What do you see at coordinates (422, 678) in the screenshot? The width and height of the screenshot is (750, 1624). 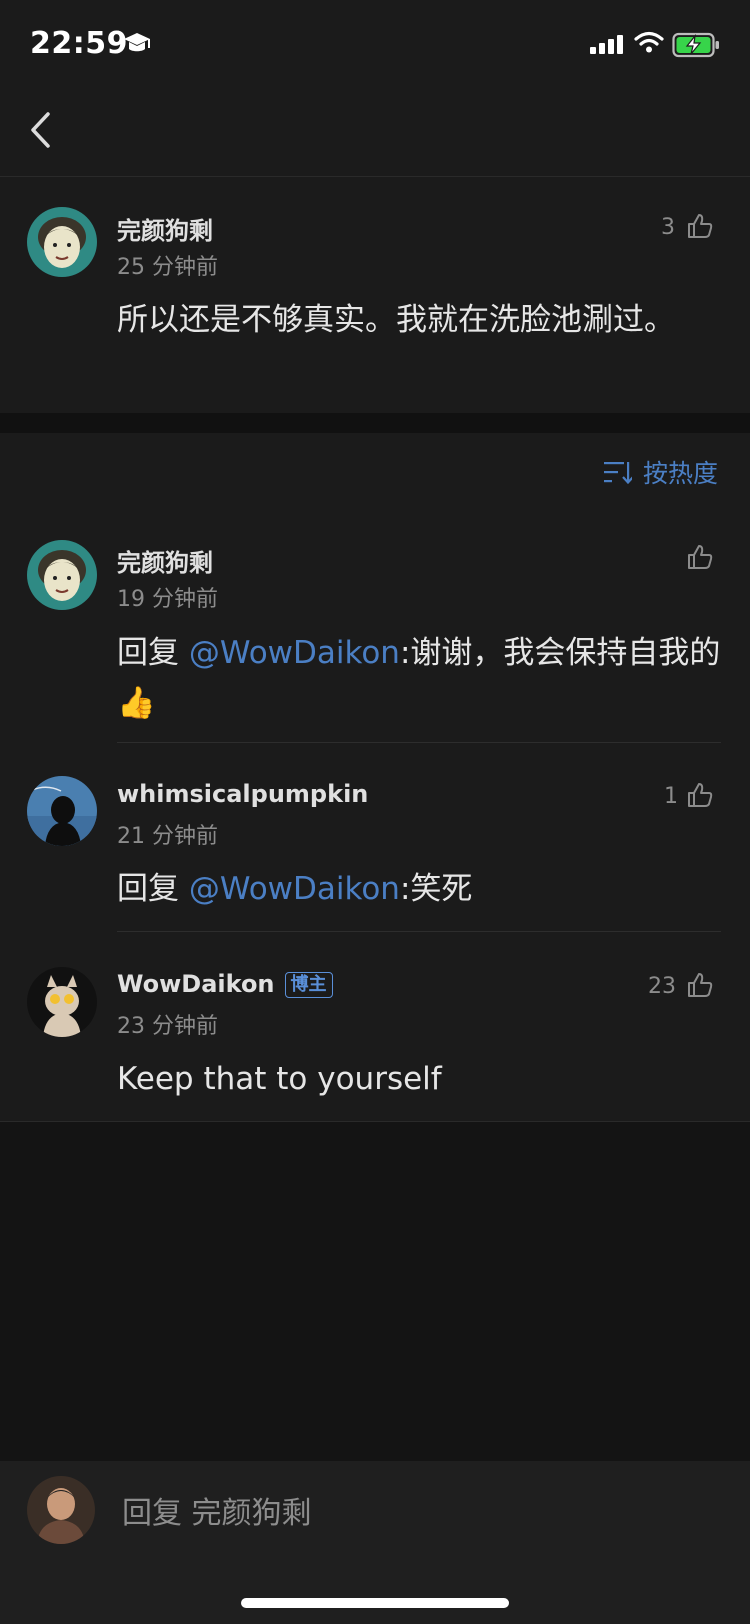 I see `reply-text: 回复 @WowDaikon:谢谢，我会保持自我的 👍` at bounding box center [422, 678].